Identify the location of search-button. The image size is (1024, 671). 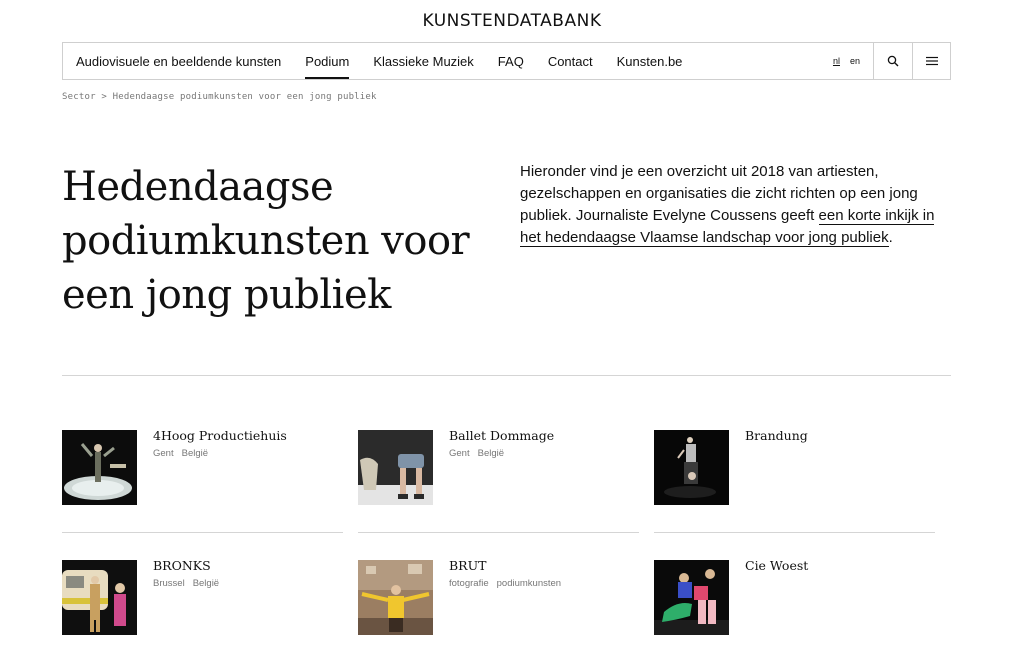
(892, 61).